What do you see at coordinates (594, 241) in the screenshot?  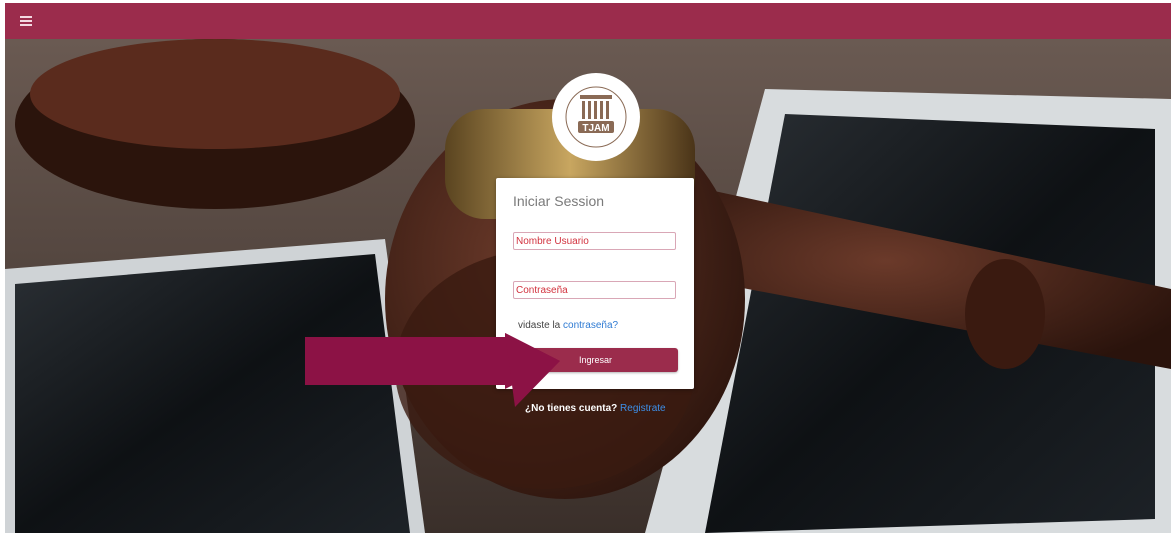 I see `username-input` at bounding box center [594, 241].